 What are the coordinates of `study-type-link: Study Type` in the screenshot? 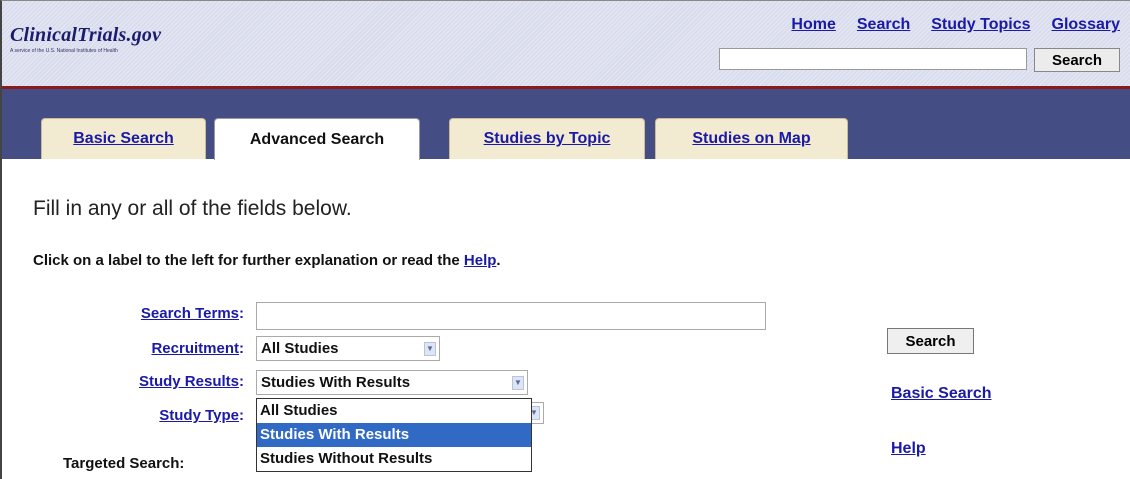 It's located at (199, 415).